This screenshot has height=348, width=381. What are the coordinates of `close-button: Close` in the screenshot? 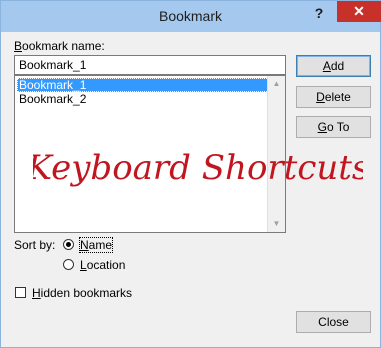 It's located at (333, 322).